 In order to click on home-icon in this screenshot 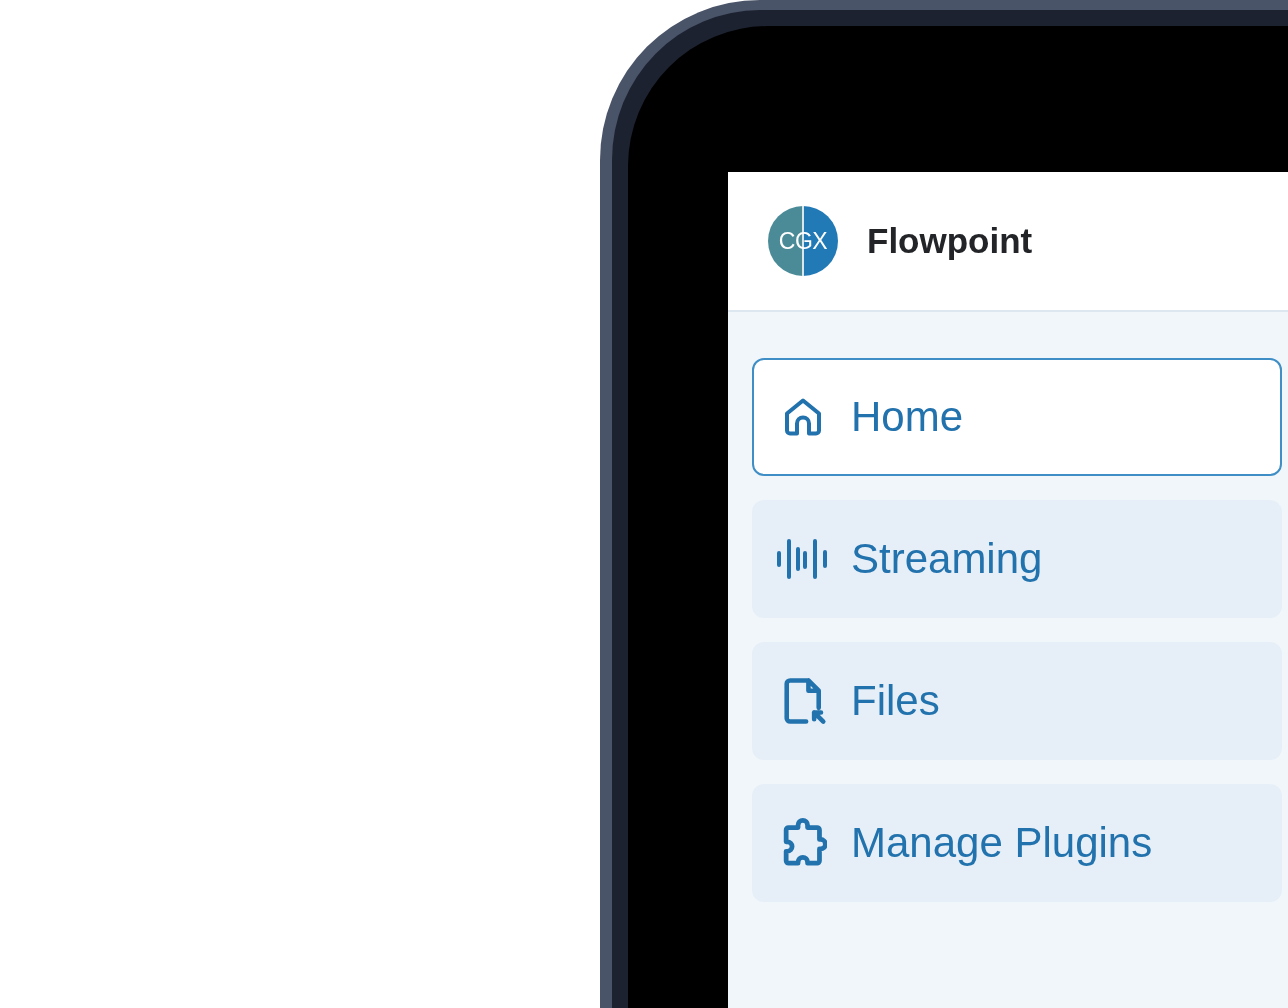, I will do `click(803, 417)`.